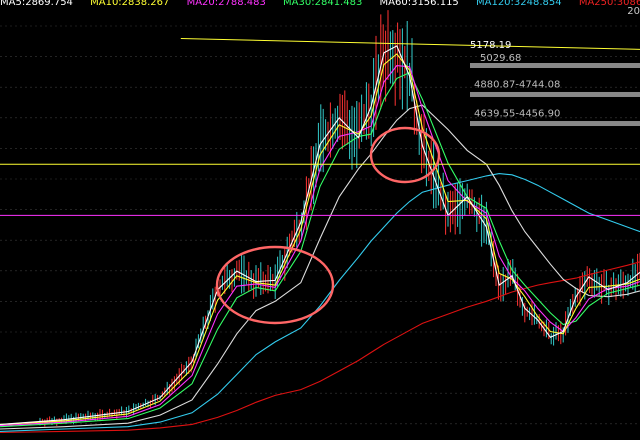 This screenshot has height=440, width=640. I want to click on fib-label-1: 5029.68, so click(500, 58).